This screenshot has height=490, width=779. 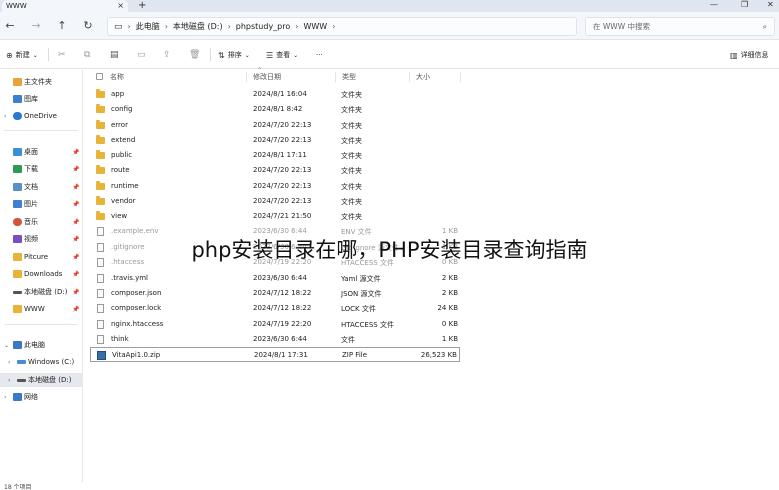 I want to click on column-date: 修改日期, so click(x=267, y=77).